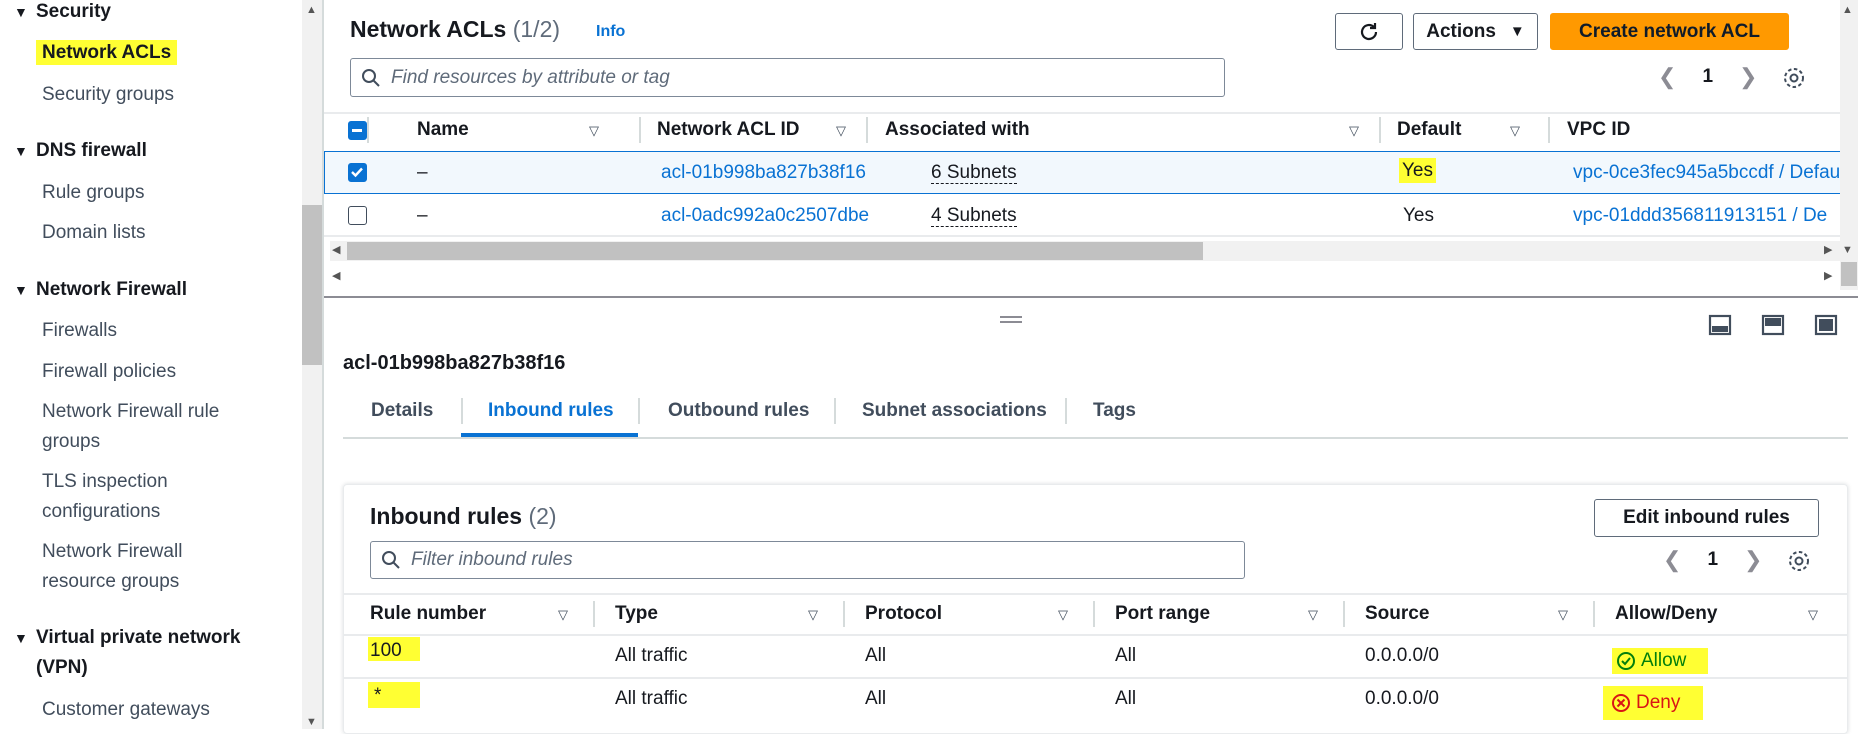  I want to click on deny-status: Deny, so click(1653, 703).